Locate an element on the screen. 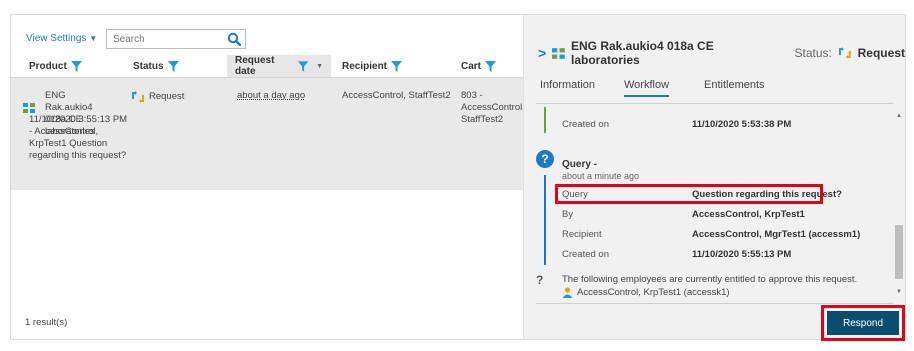  details-tabs: Information Workflow Entitlements is located at coordinates (715, 89).